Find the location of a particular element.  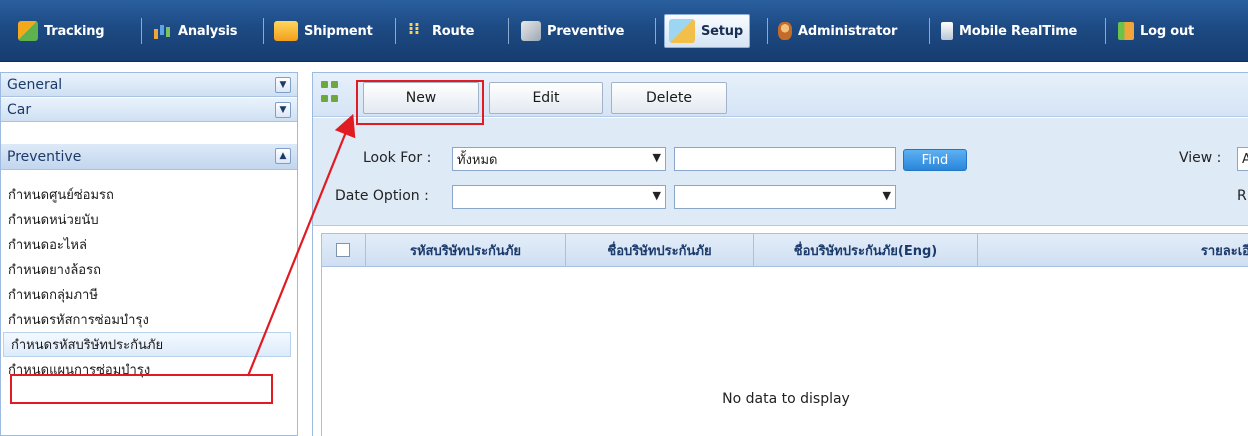

tracking-icon is located at coordinates (28, 31).